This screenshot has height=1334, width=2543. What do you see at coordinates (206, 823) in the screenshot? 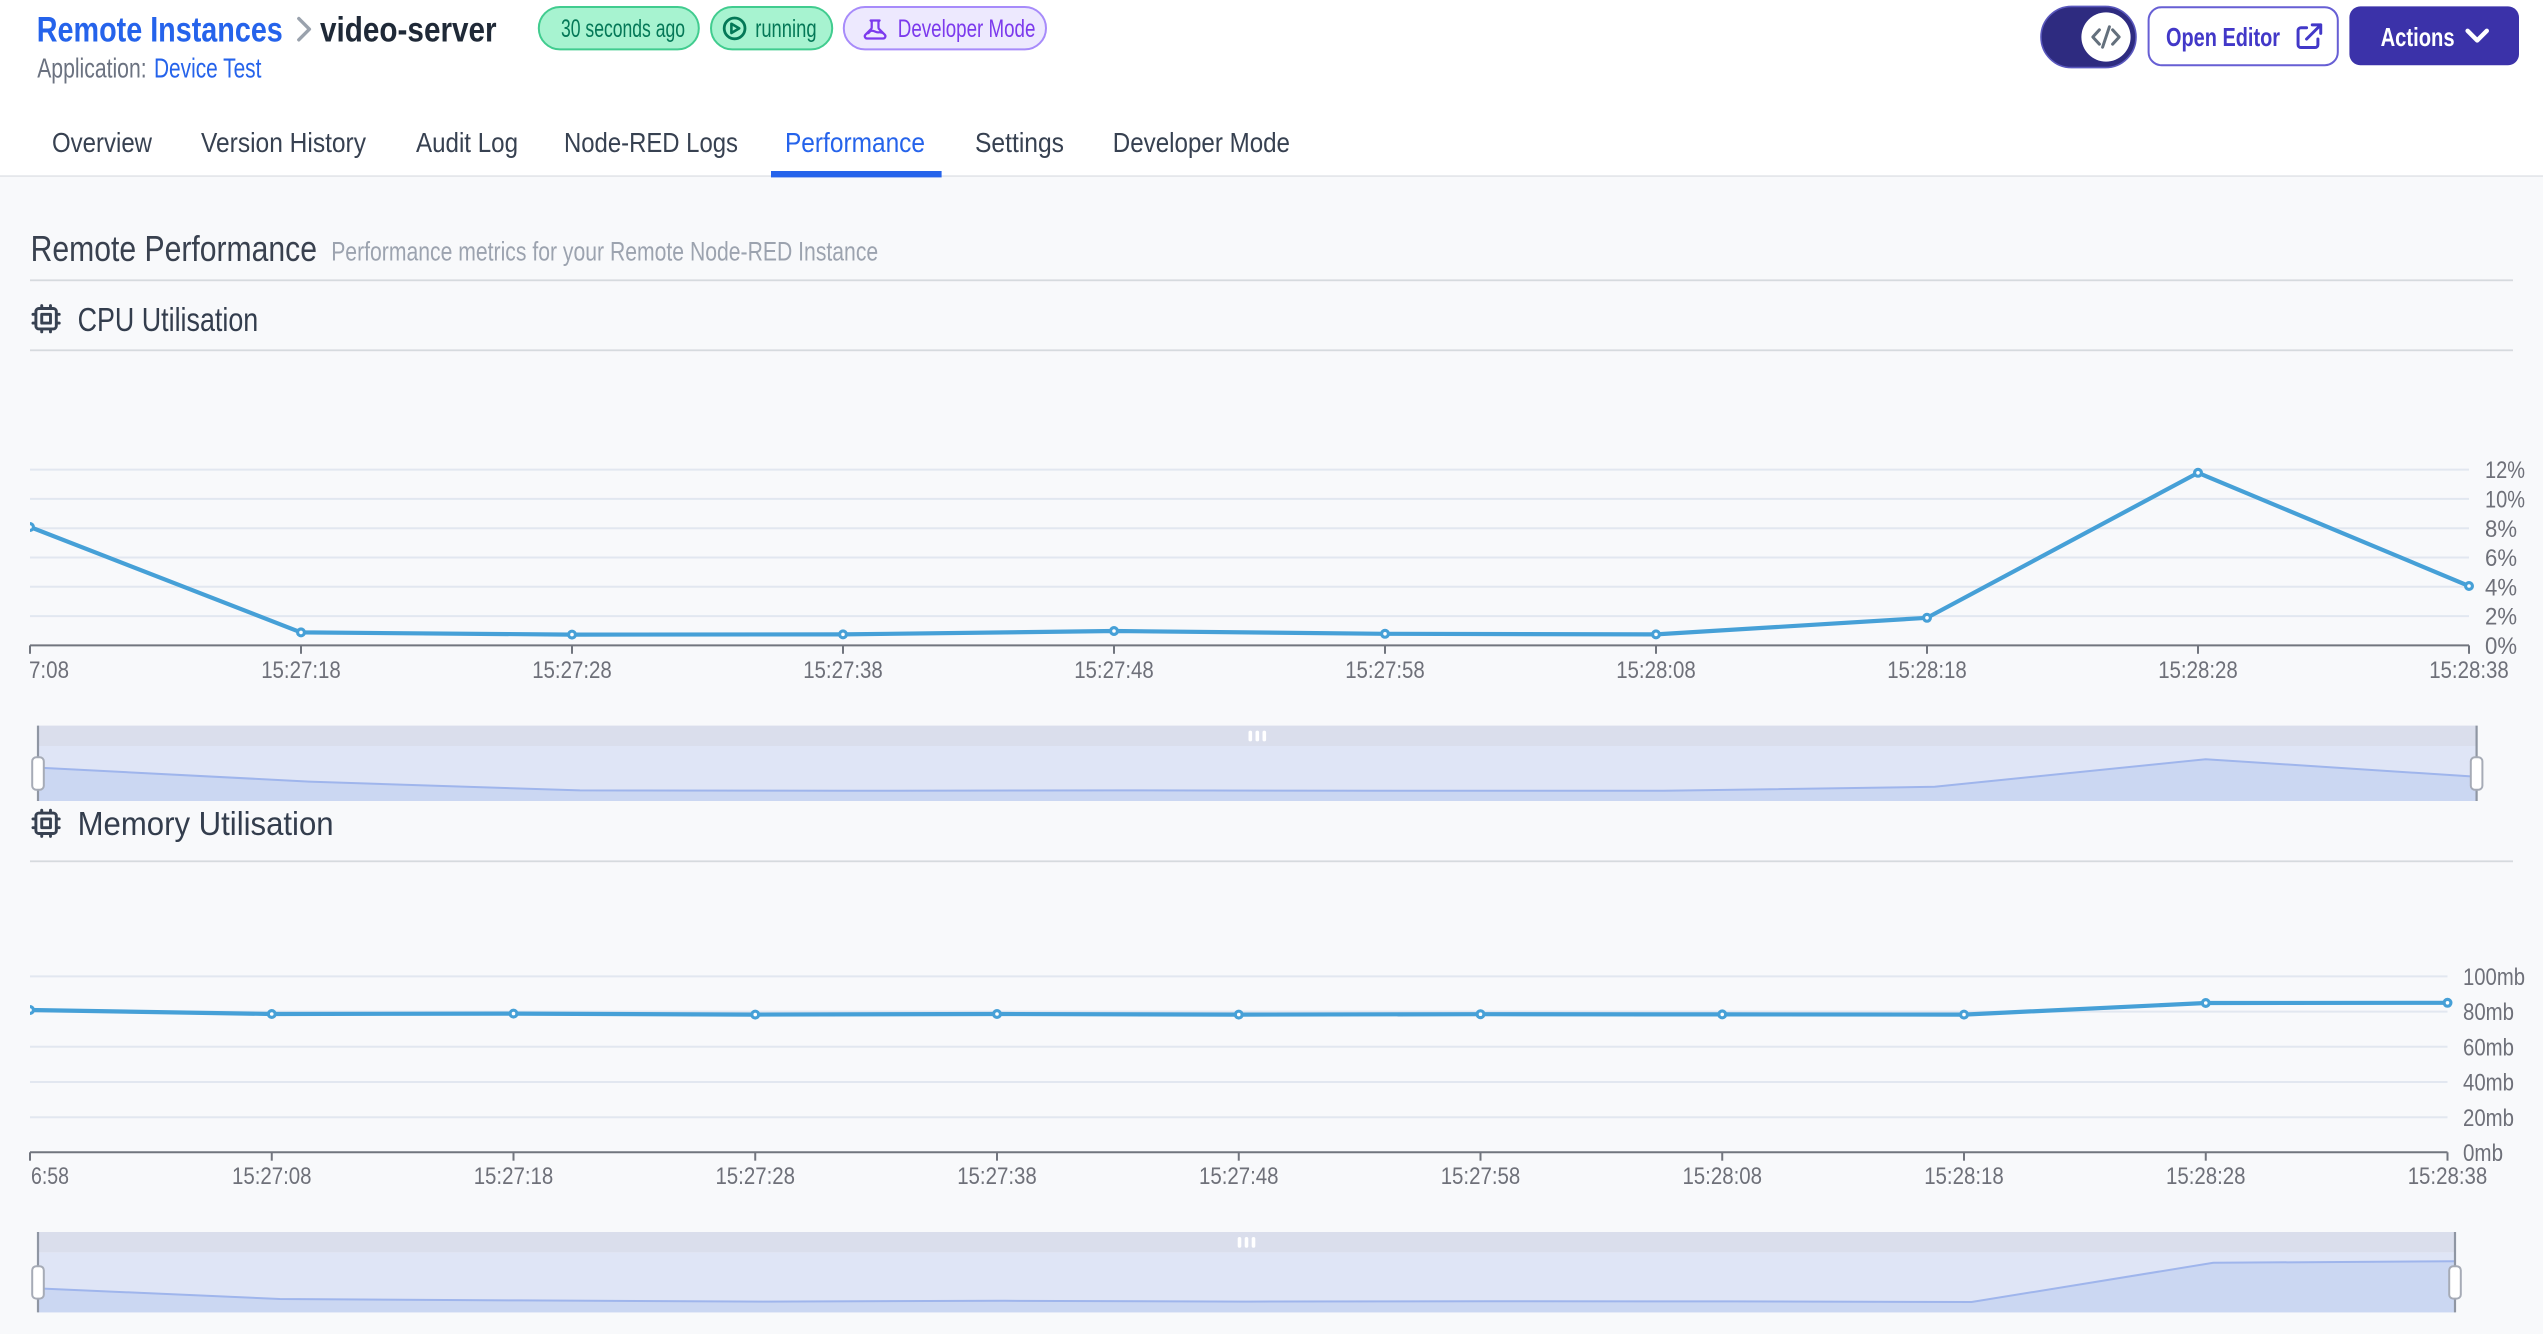
I see `svg-text: Memory Utilisation` at bounding box center [206, 823].